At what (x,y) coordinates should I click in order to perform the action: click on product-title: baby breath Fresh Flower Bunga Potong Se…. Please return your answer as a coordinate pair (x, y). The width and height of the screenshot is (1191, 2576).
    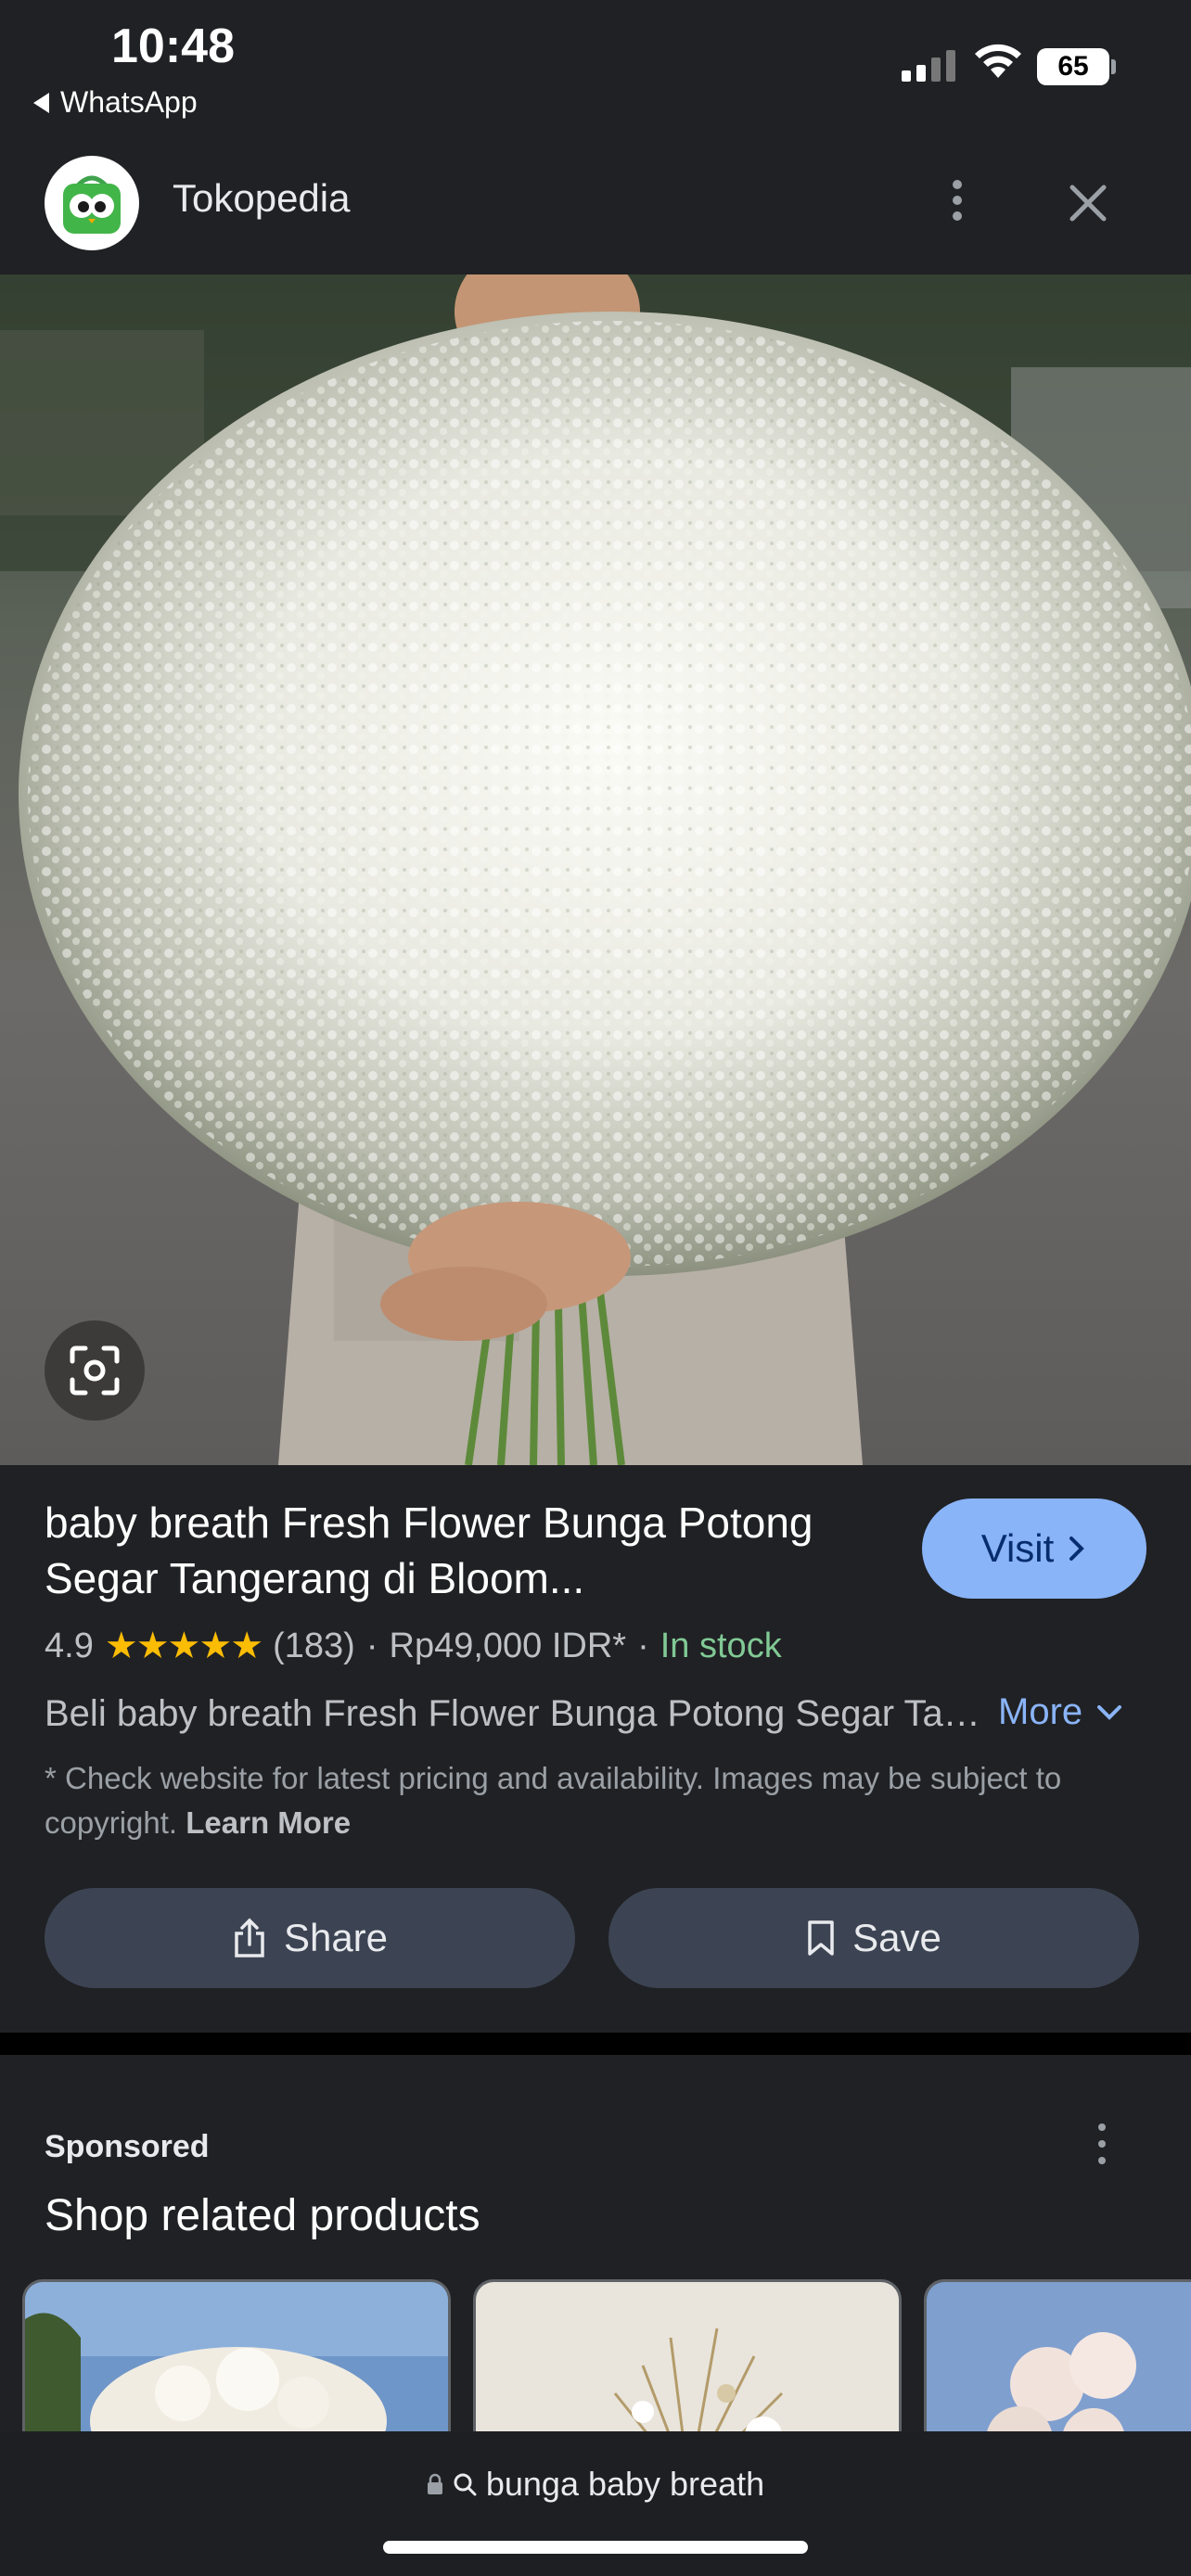
    Looking at the image, I should click on (462, 1551).